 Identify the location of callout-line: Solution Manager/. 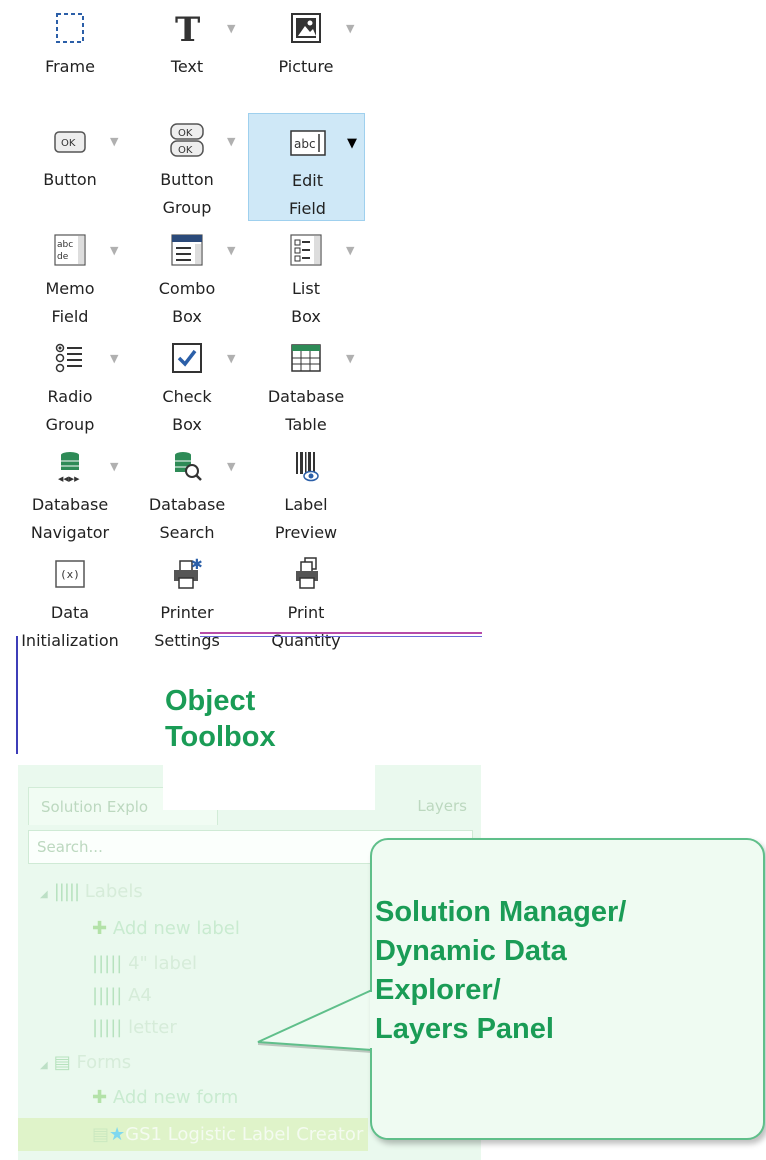
(501, 912).